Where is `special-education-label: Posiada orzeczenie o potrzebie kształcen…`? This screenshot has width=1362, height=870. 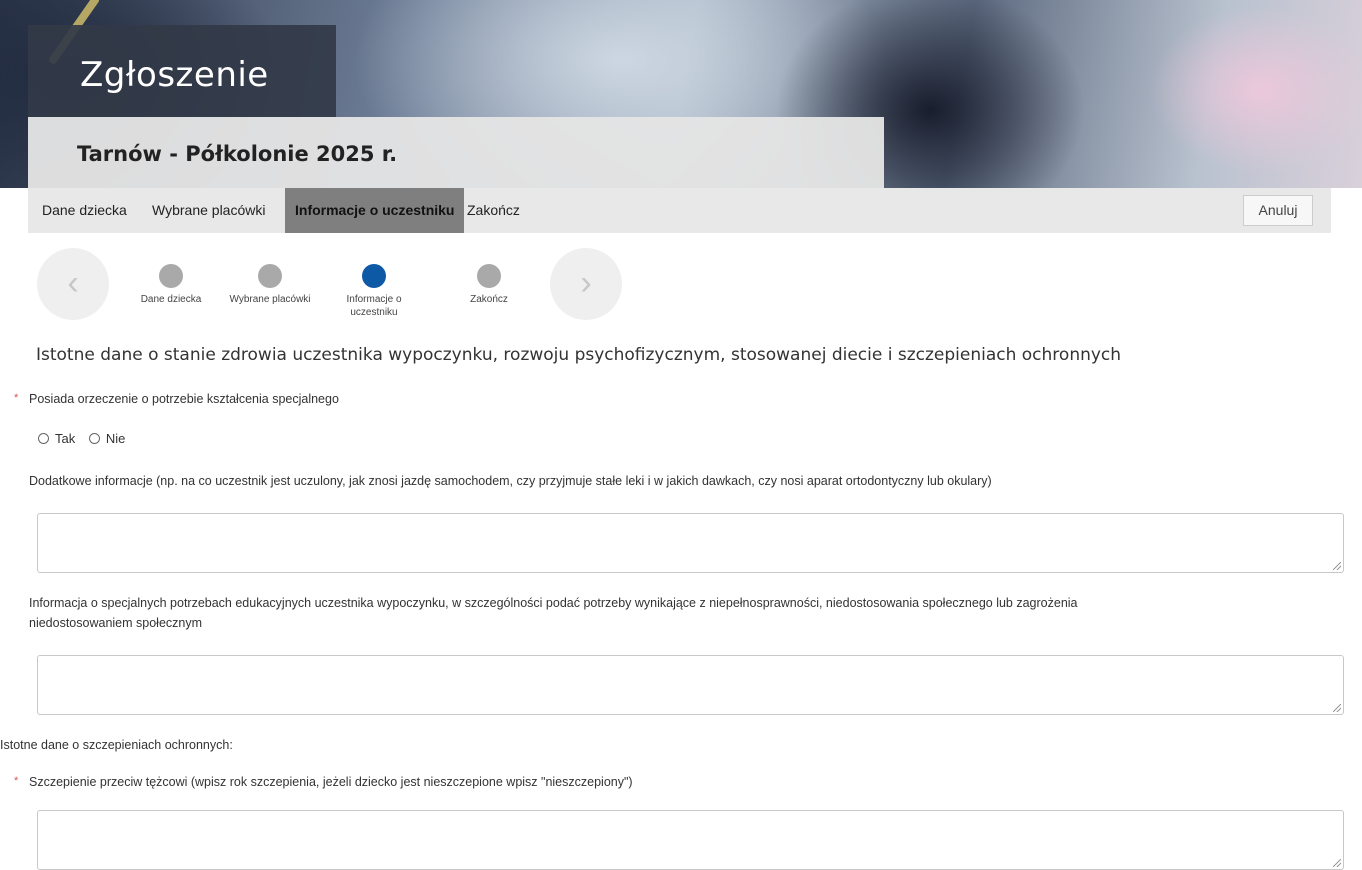
special-education-label: Posiada orzeczenie o potrzebie kształcen… is located at coordinates (184, 399).